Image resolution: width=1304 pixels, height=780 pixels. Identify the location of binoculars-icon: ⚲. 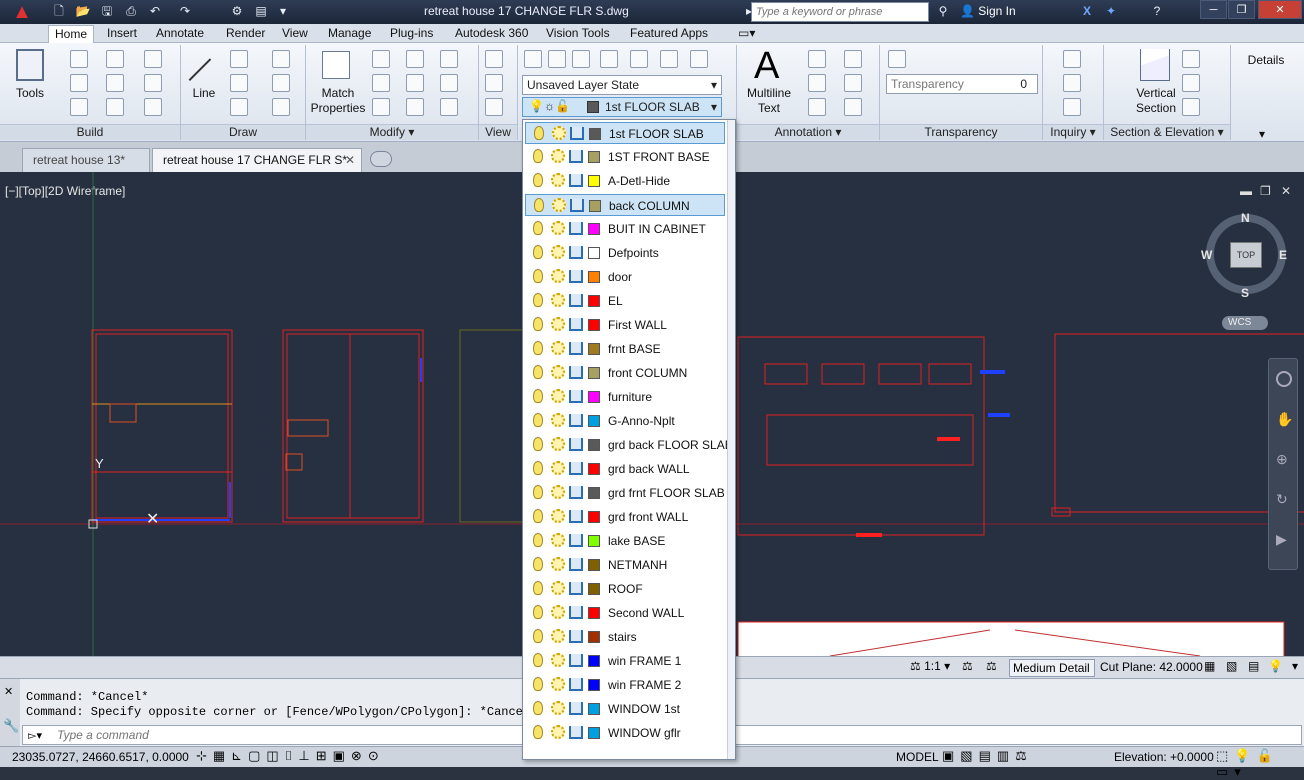
(943, 11).